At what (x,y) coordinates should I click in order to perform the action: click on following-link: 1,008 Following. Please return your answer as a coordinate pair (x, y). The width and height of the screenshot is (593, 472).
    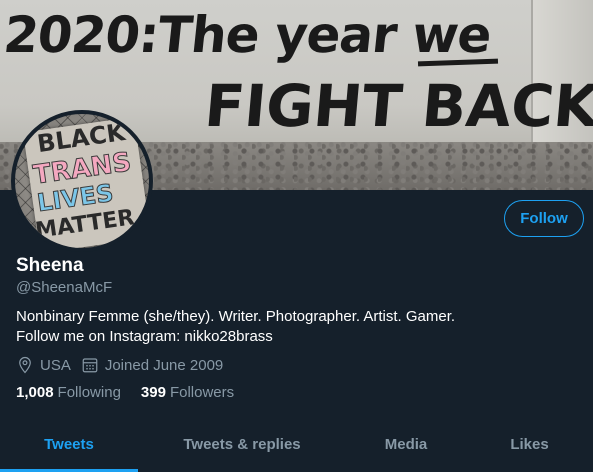
    Looking at the image, I should click on (68, 392).